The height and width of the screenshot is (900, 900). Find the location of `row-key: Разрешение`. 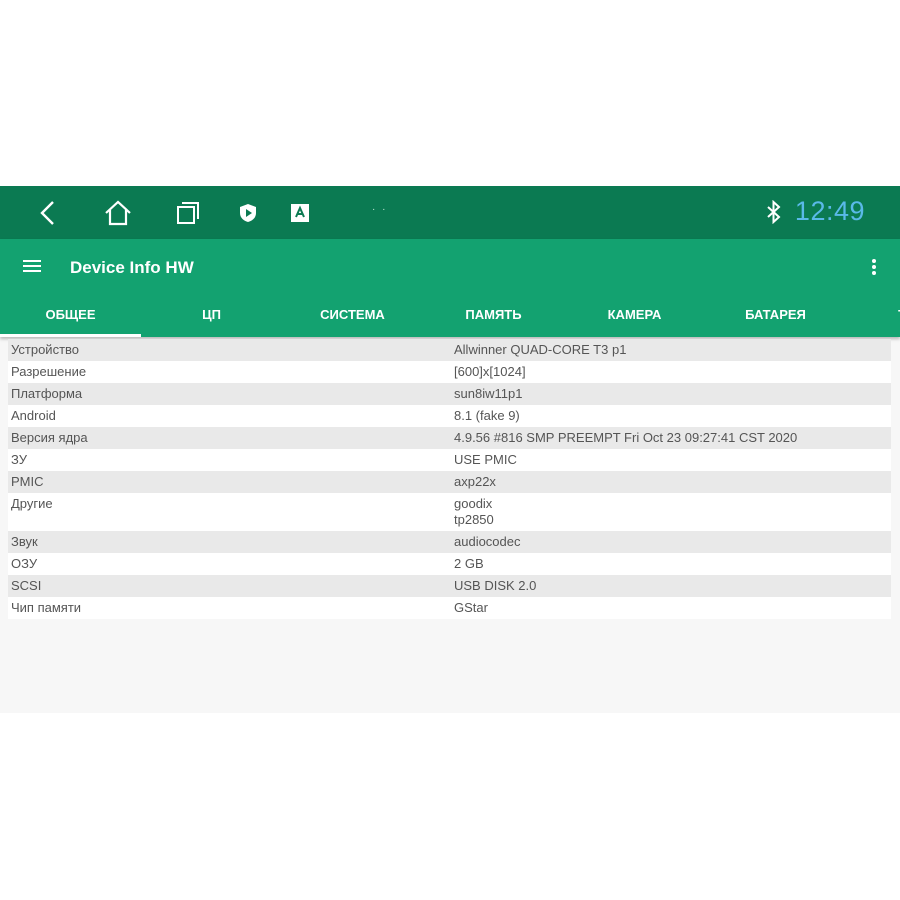

row-key: Разрешение is located at coordinates (49, 371).